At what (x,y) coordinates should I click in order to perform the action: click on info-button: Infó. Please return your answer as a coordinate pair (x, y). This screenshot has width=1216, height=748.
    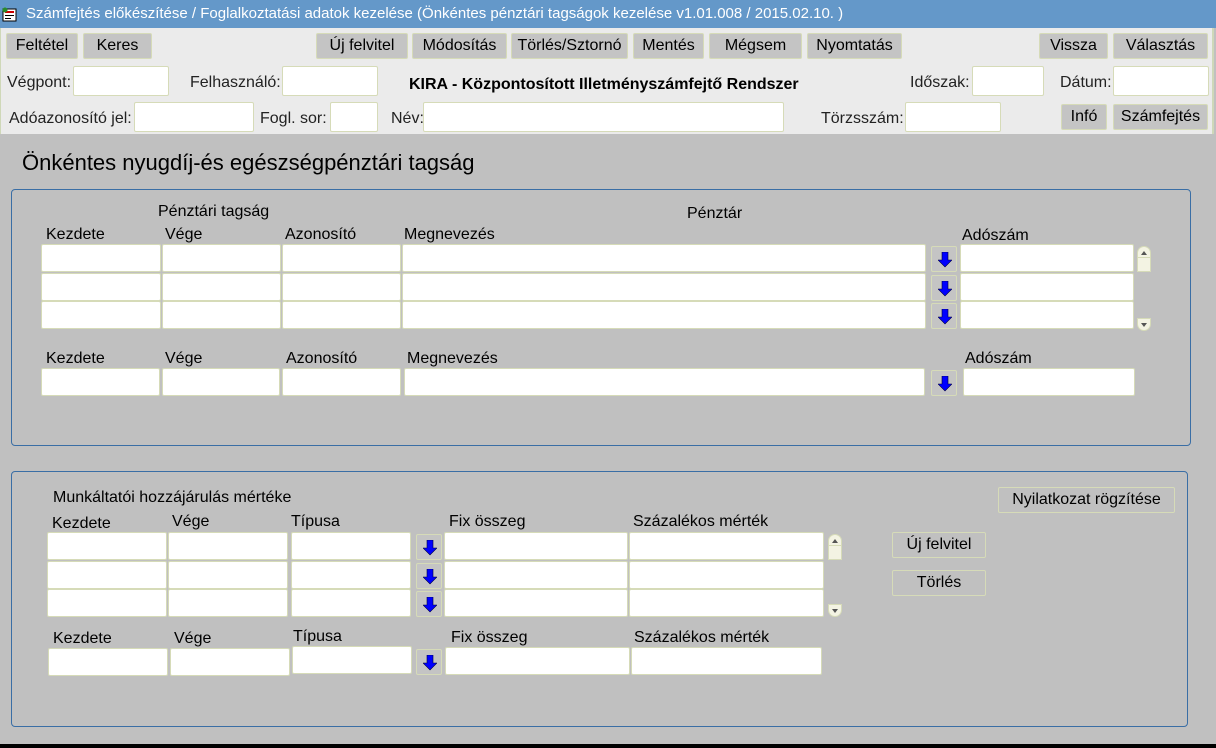
    Looking at the image, I should click on (1084, 117).